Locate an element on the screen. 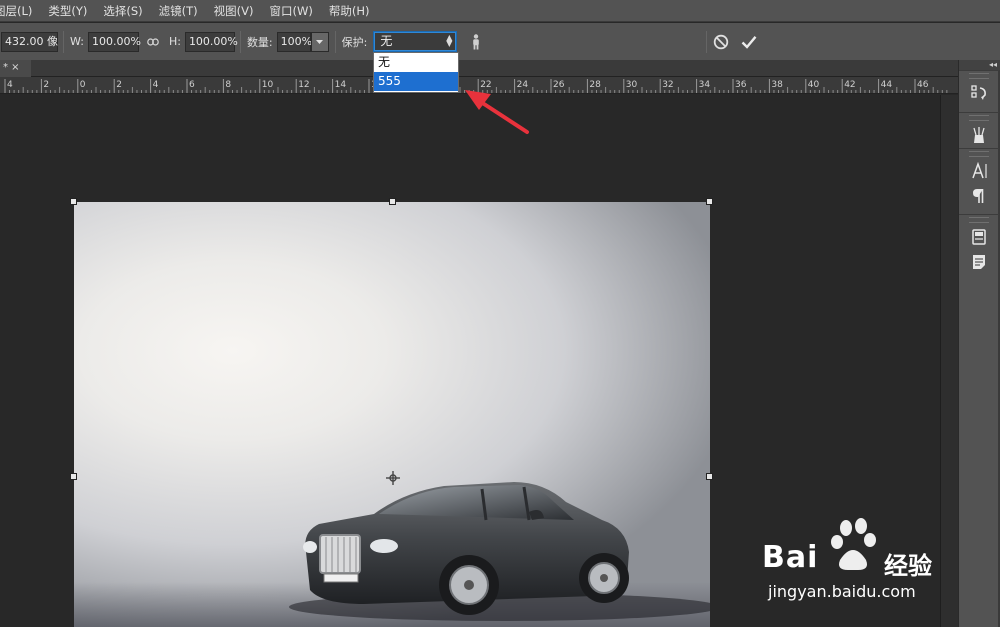 The width and height of the screenshot is (1000, 627). protect-label: 保护: is located at coordinates (354, 42).